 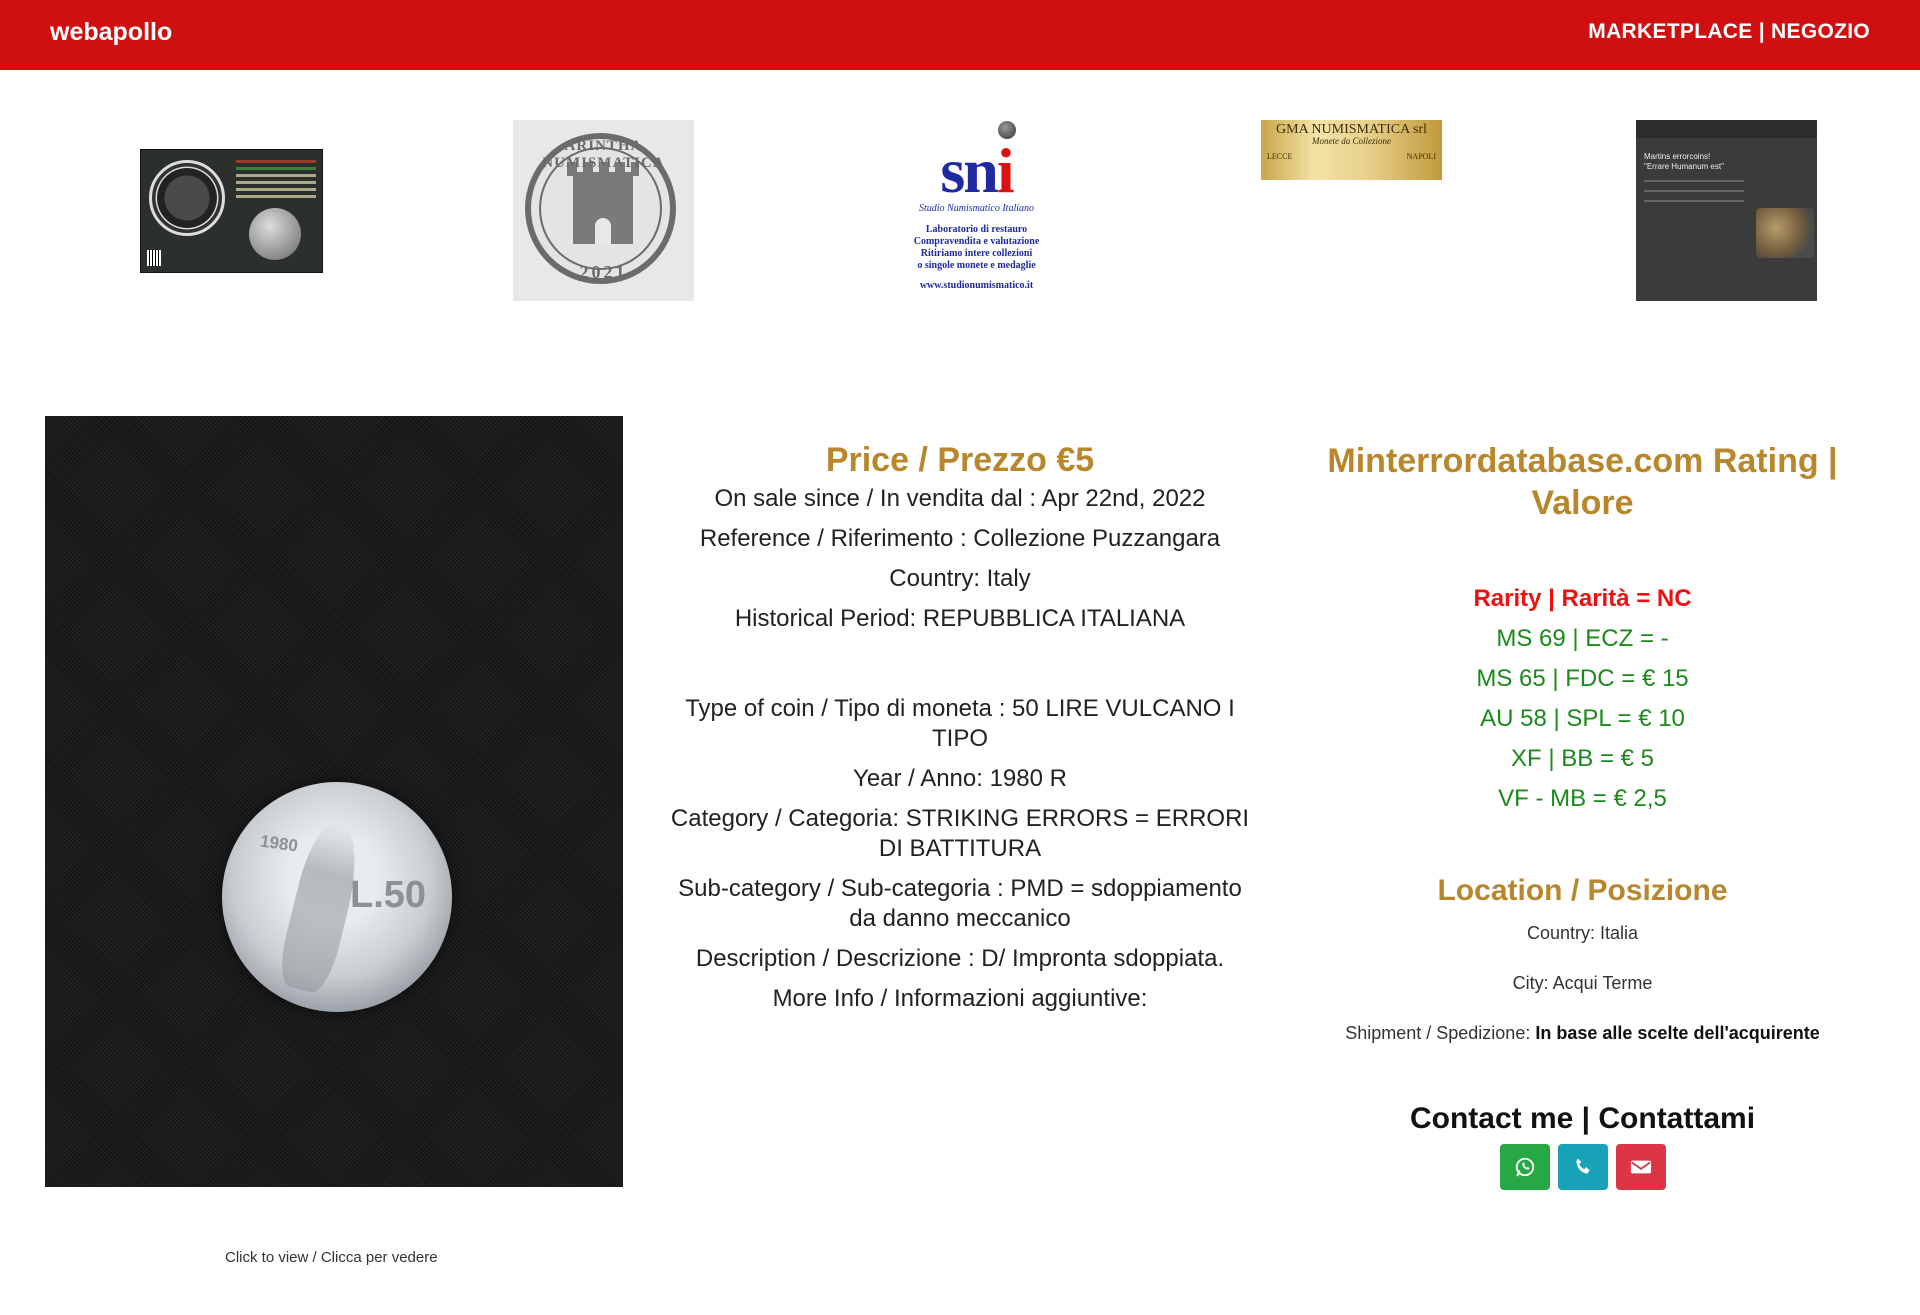 I want to click on grade-row: XF | BB = € 5, so click(x=1582, y=758).